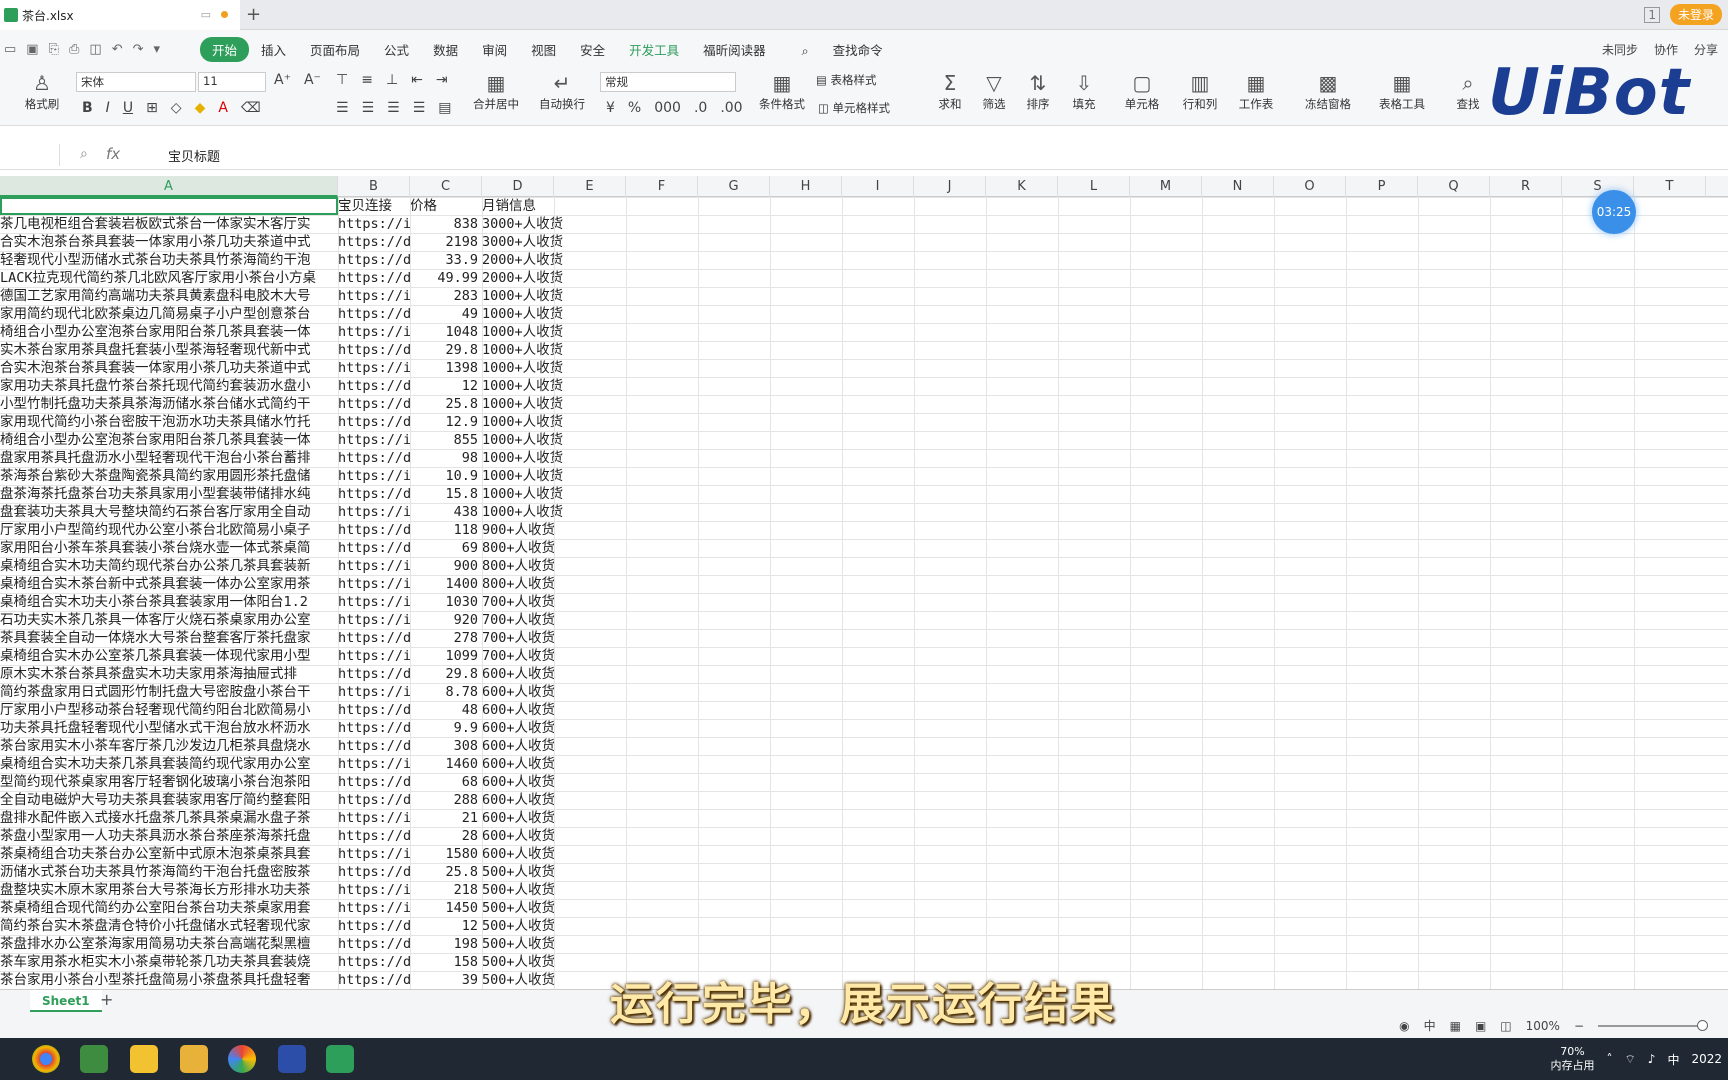  I want to click on table-cell: 198, so click(445, 944).